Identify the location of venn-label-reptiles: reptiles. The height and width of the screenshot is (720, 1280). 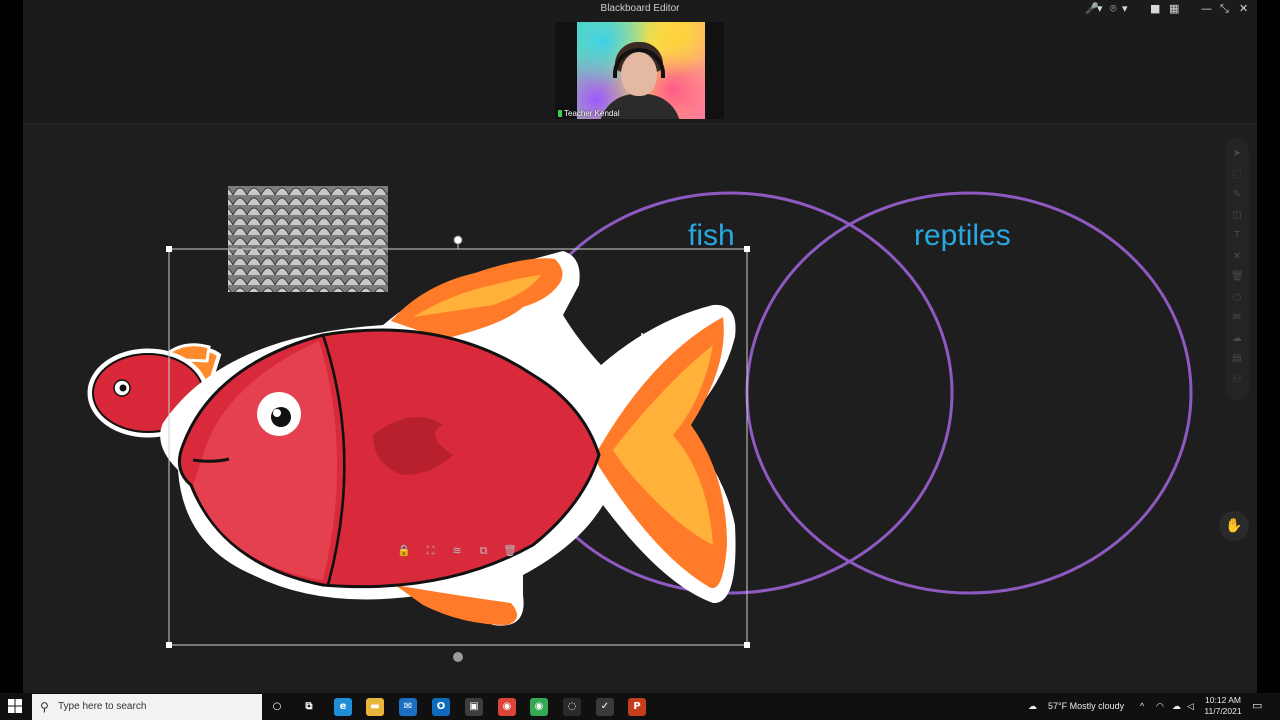
(962, 235).